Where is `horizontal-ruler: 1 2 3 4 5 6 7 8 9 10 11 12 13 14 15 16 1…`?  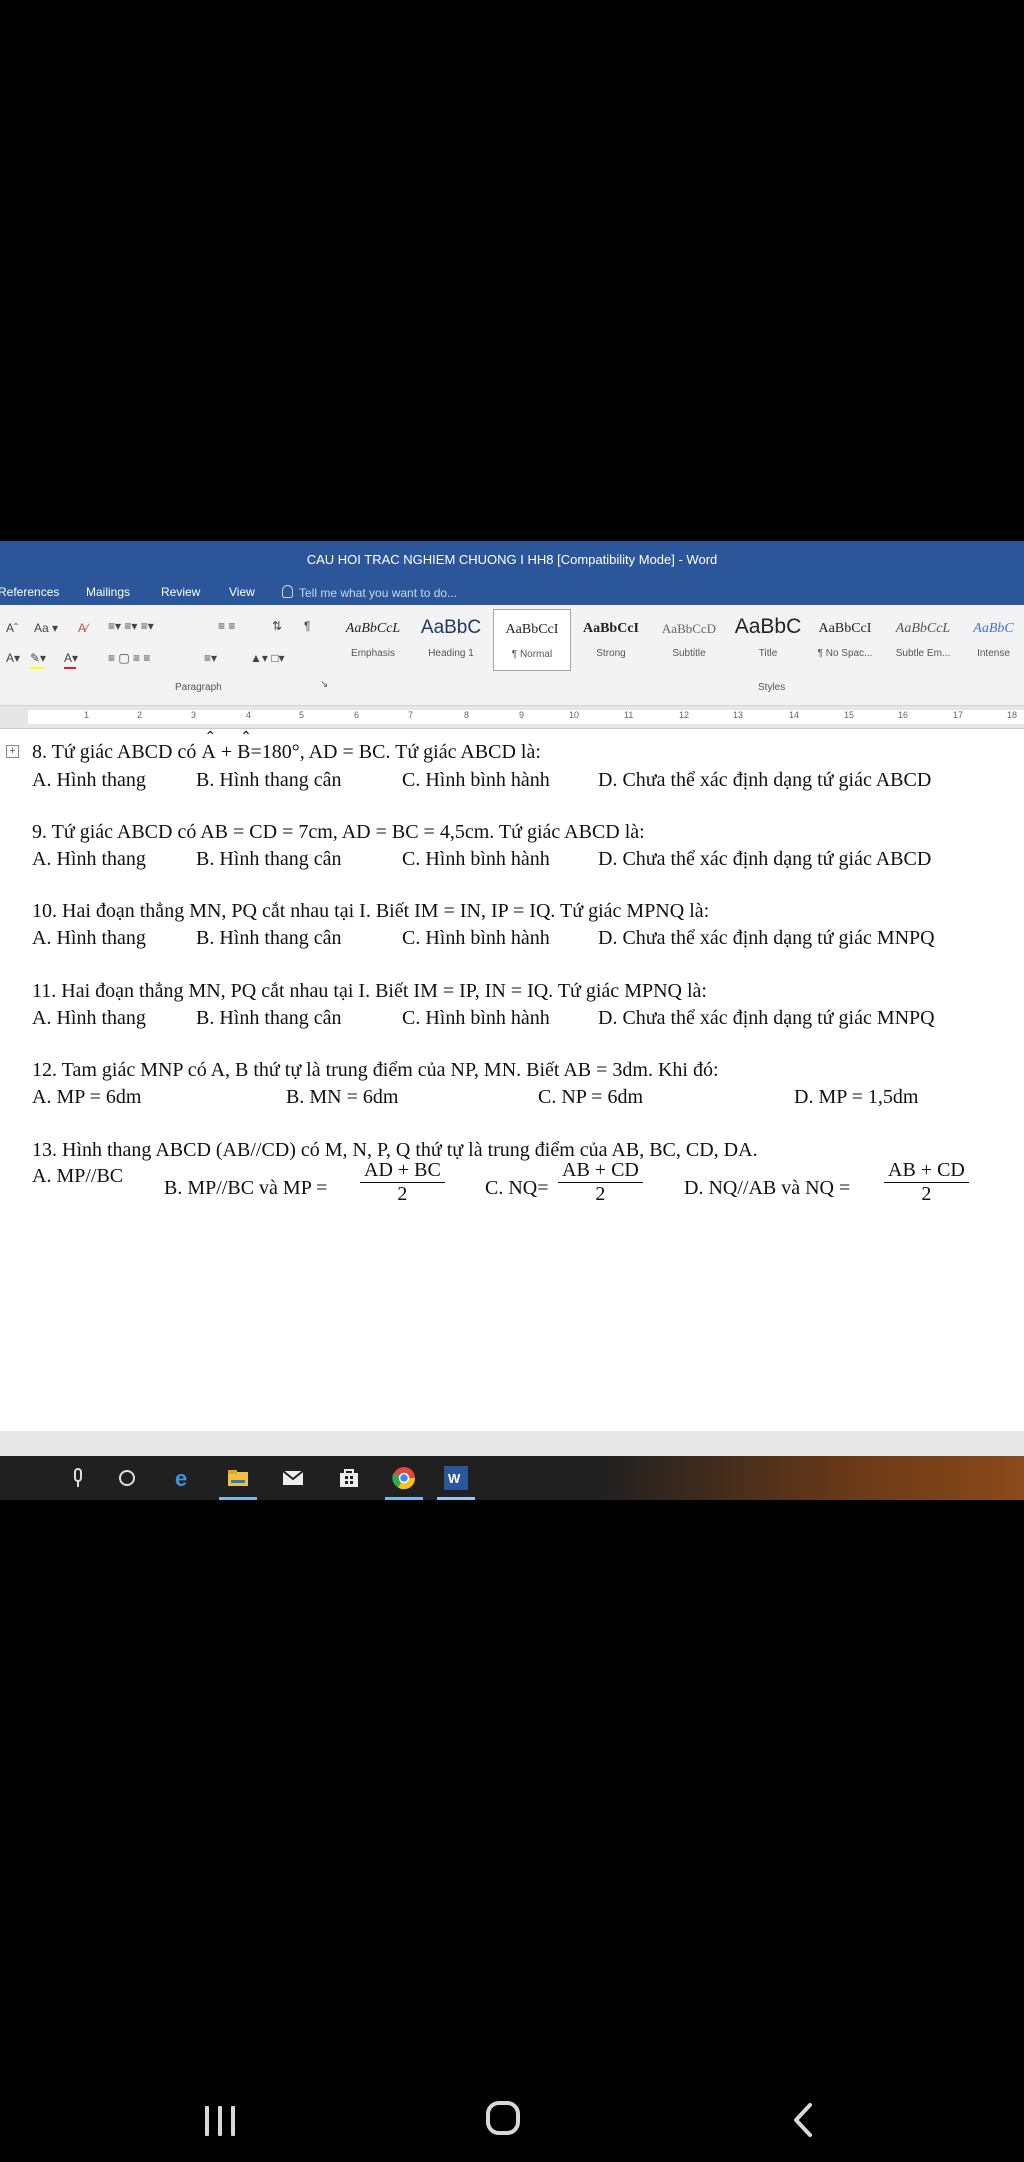 horizontal-ruler: 1 2 3 4 5 6 7 8 9 10 11 12 13 14 15 16 1… is located at coordinates (512, 717).